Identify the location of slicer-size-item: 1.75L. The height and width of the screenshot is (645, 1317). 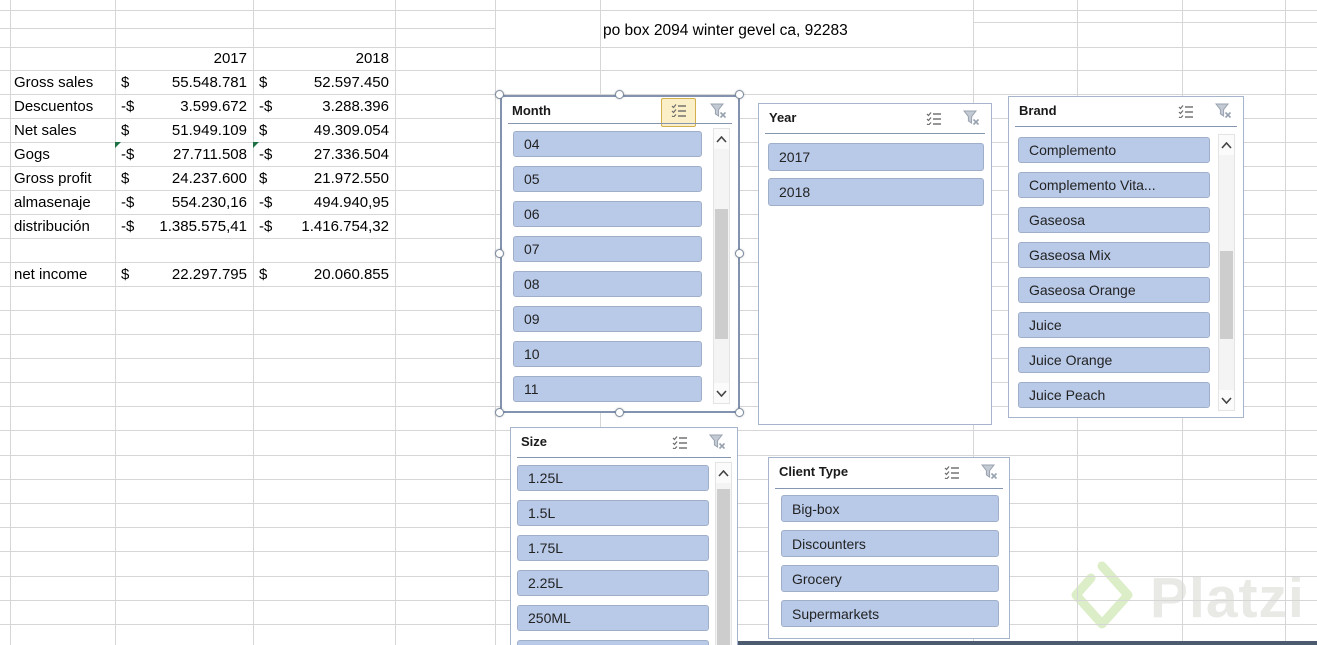
(613, 548).